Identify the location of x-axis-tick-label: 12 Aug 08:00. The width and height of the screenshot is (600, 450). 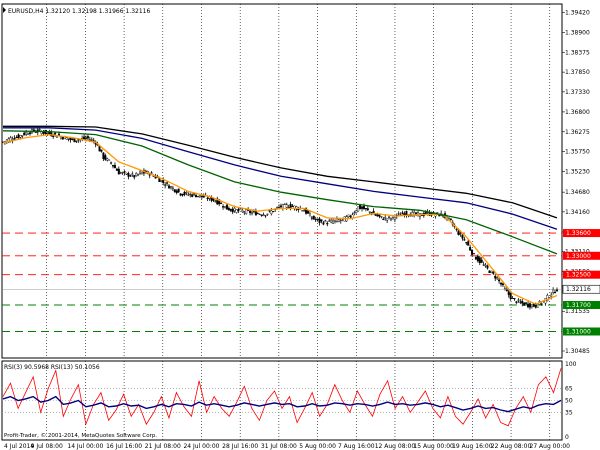
(395, 446).